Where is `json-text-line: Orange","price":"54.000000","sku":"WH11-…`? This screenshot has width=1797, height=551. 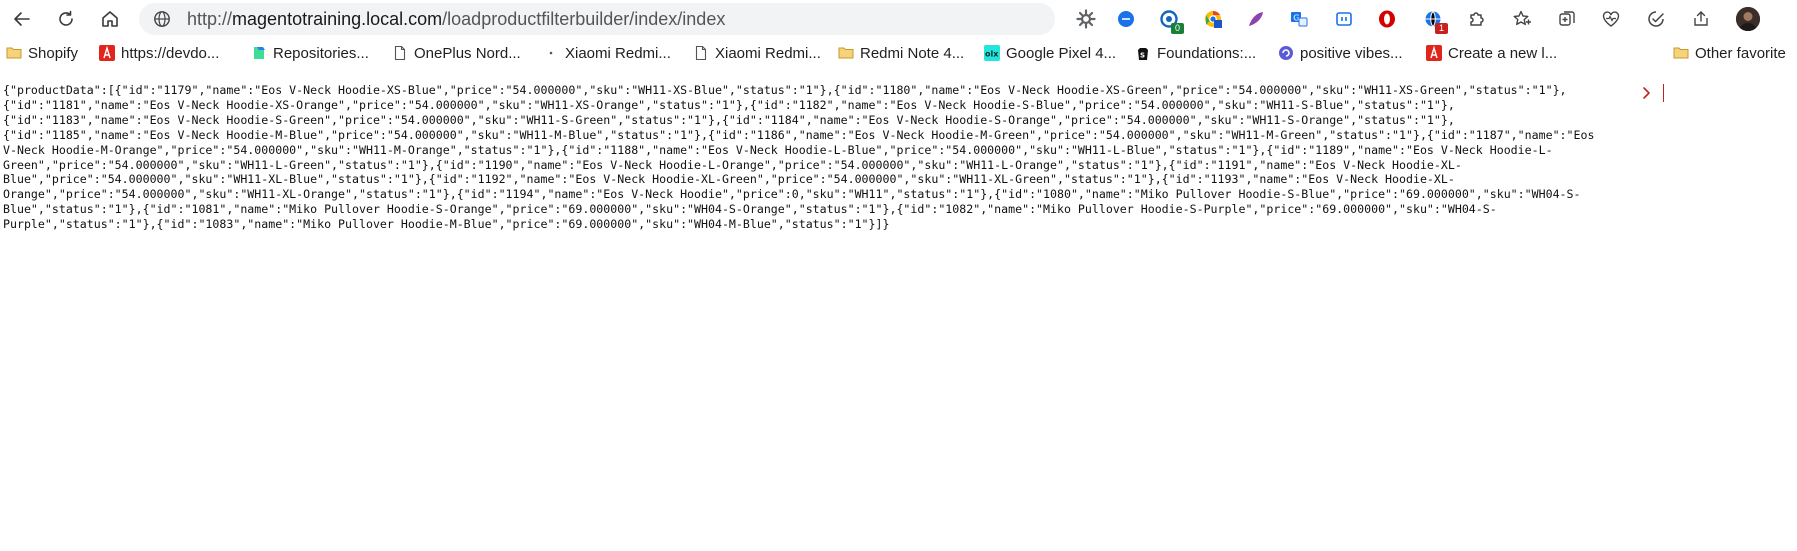
json-text-line: Orange","price":"54.000000","sku":"WH11-… is located at coordinates (792, 194).